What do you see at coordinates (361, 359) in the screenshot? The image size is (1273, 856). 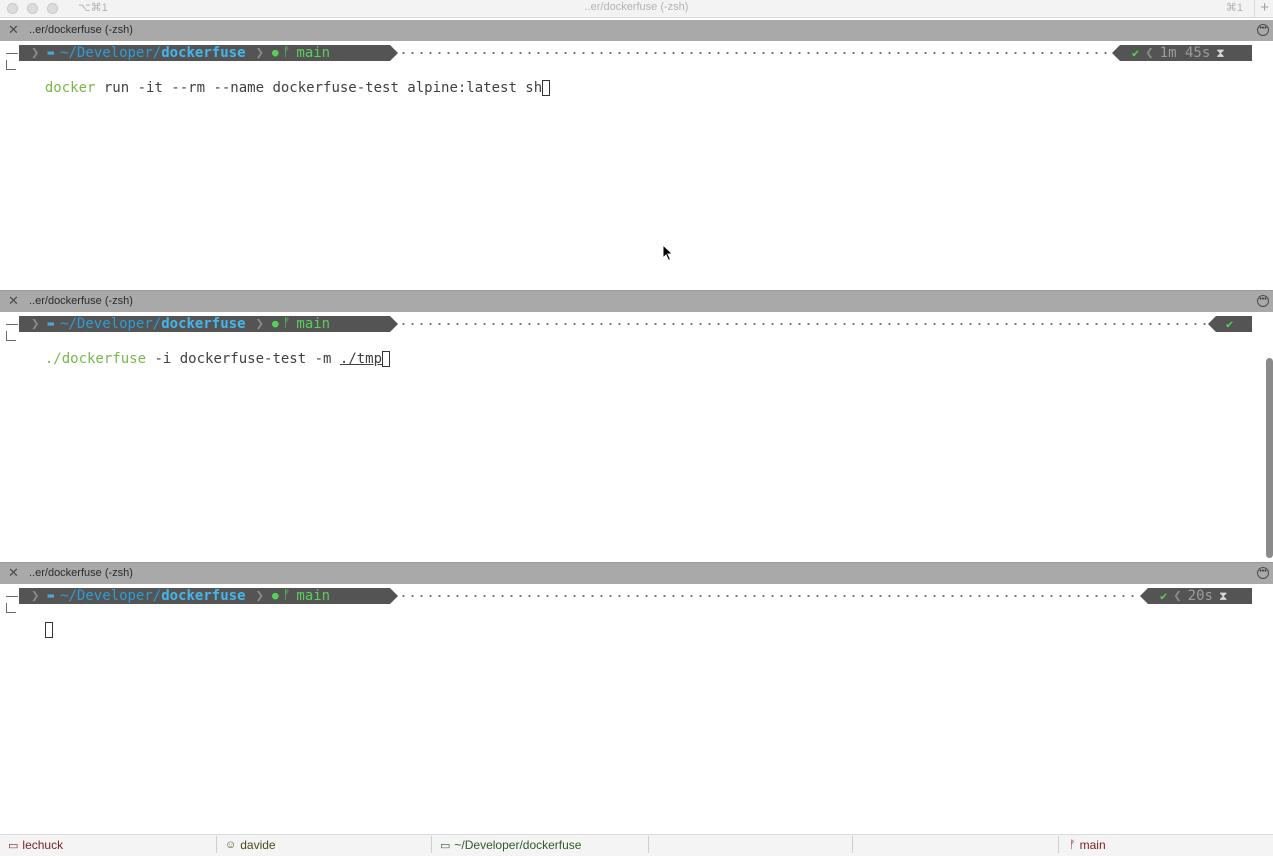 I see `command-path-arg: ./tmp` at bounding box center [361, 359].